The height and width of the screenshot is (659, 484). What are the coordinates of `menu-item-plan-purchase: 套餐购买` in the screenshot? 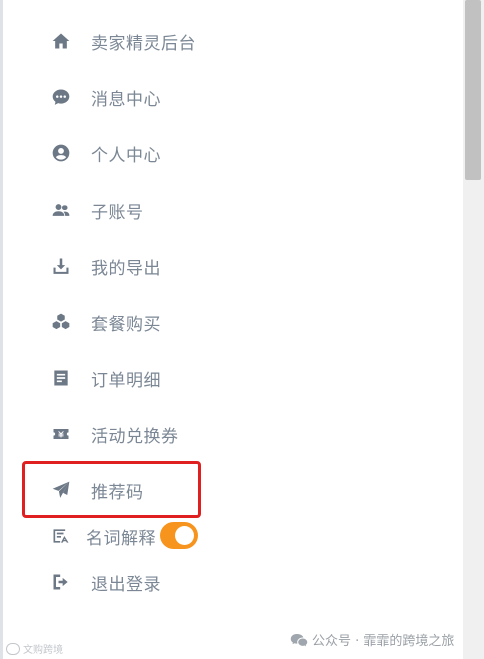 It's located at (105, 322).